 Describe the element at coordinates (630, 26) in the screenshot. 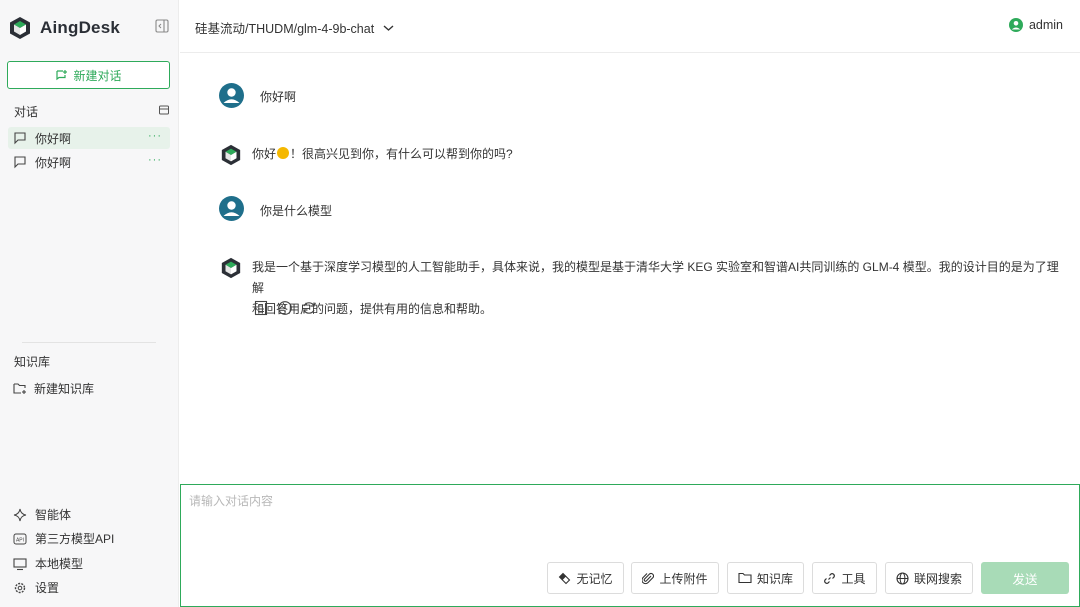

I see `chat-header: 硅基流动/THUDM/glm-4-9b-chat admin` at that location.